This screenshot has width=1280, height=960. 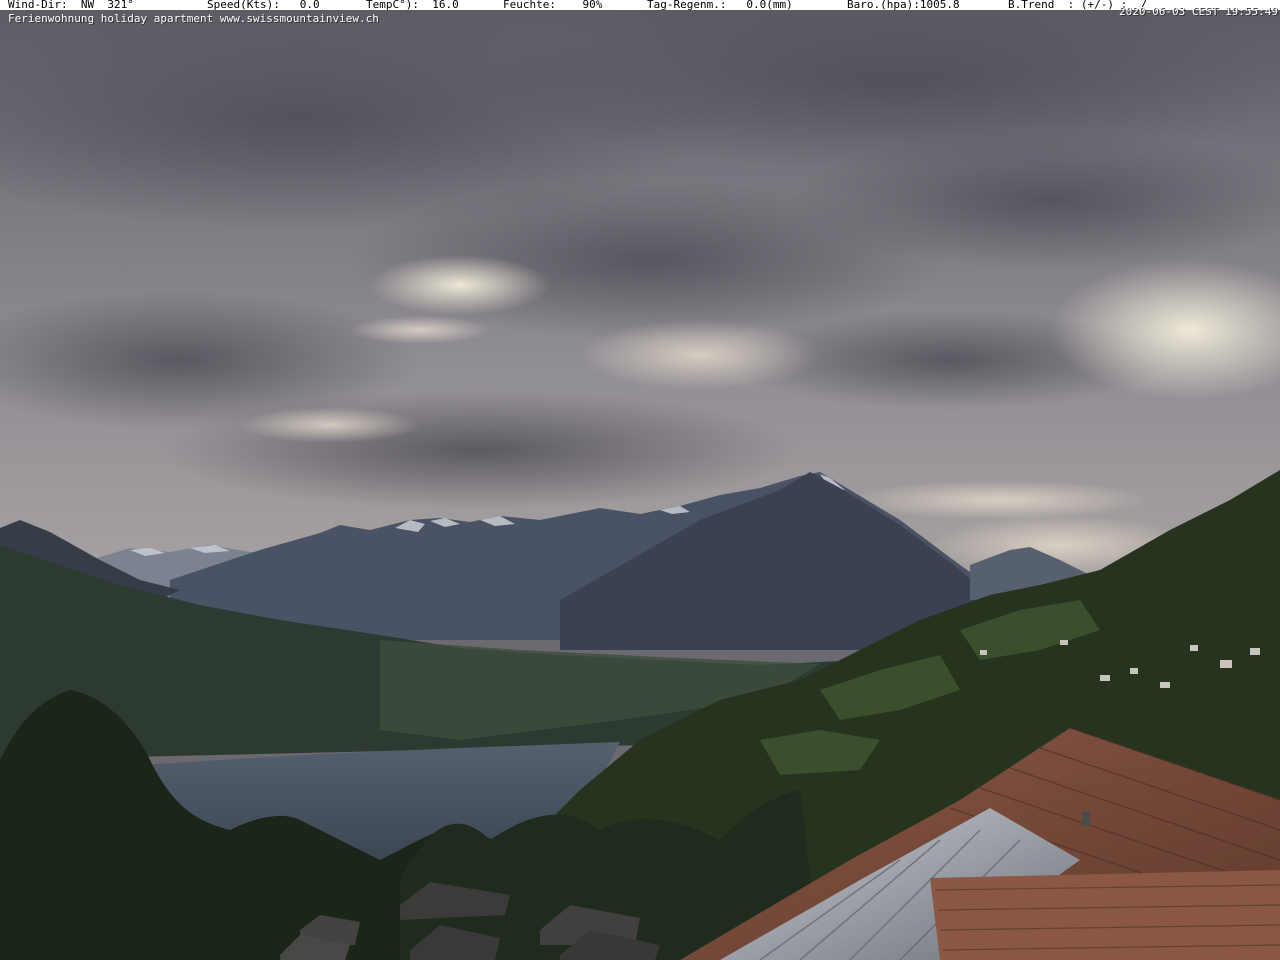 I want to click on roof-front, so click(x=1105, y=915).